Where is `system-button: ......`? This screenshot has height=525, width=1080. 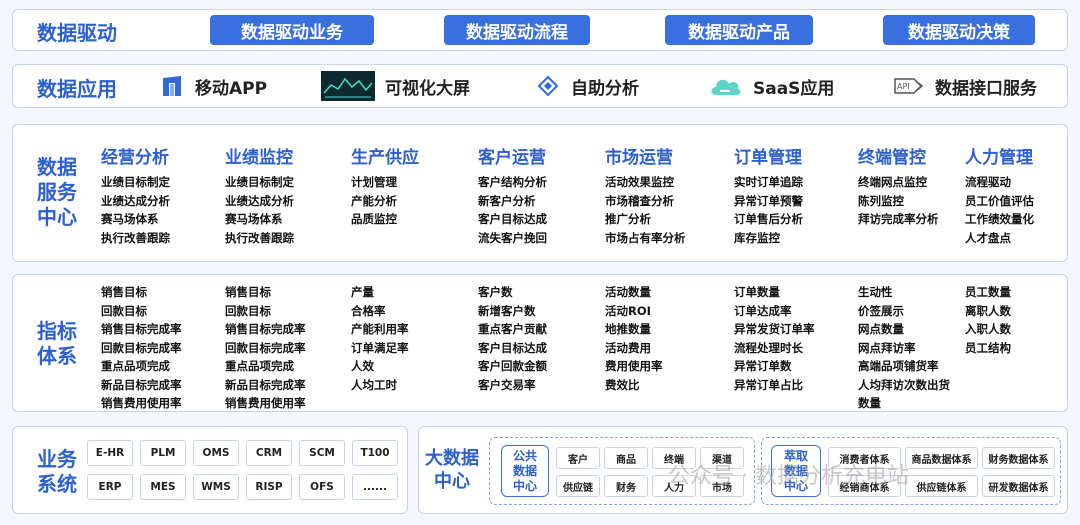 system-button: ...... is located at coordinates (375, 487).